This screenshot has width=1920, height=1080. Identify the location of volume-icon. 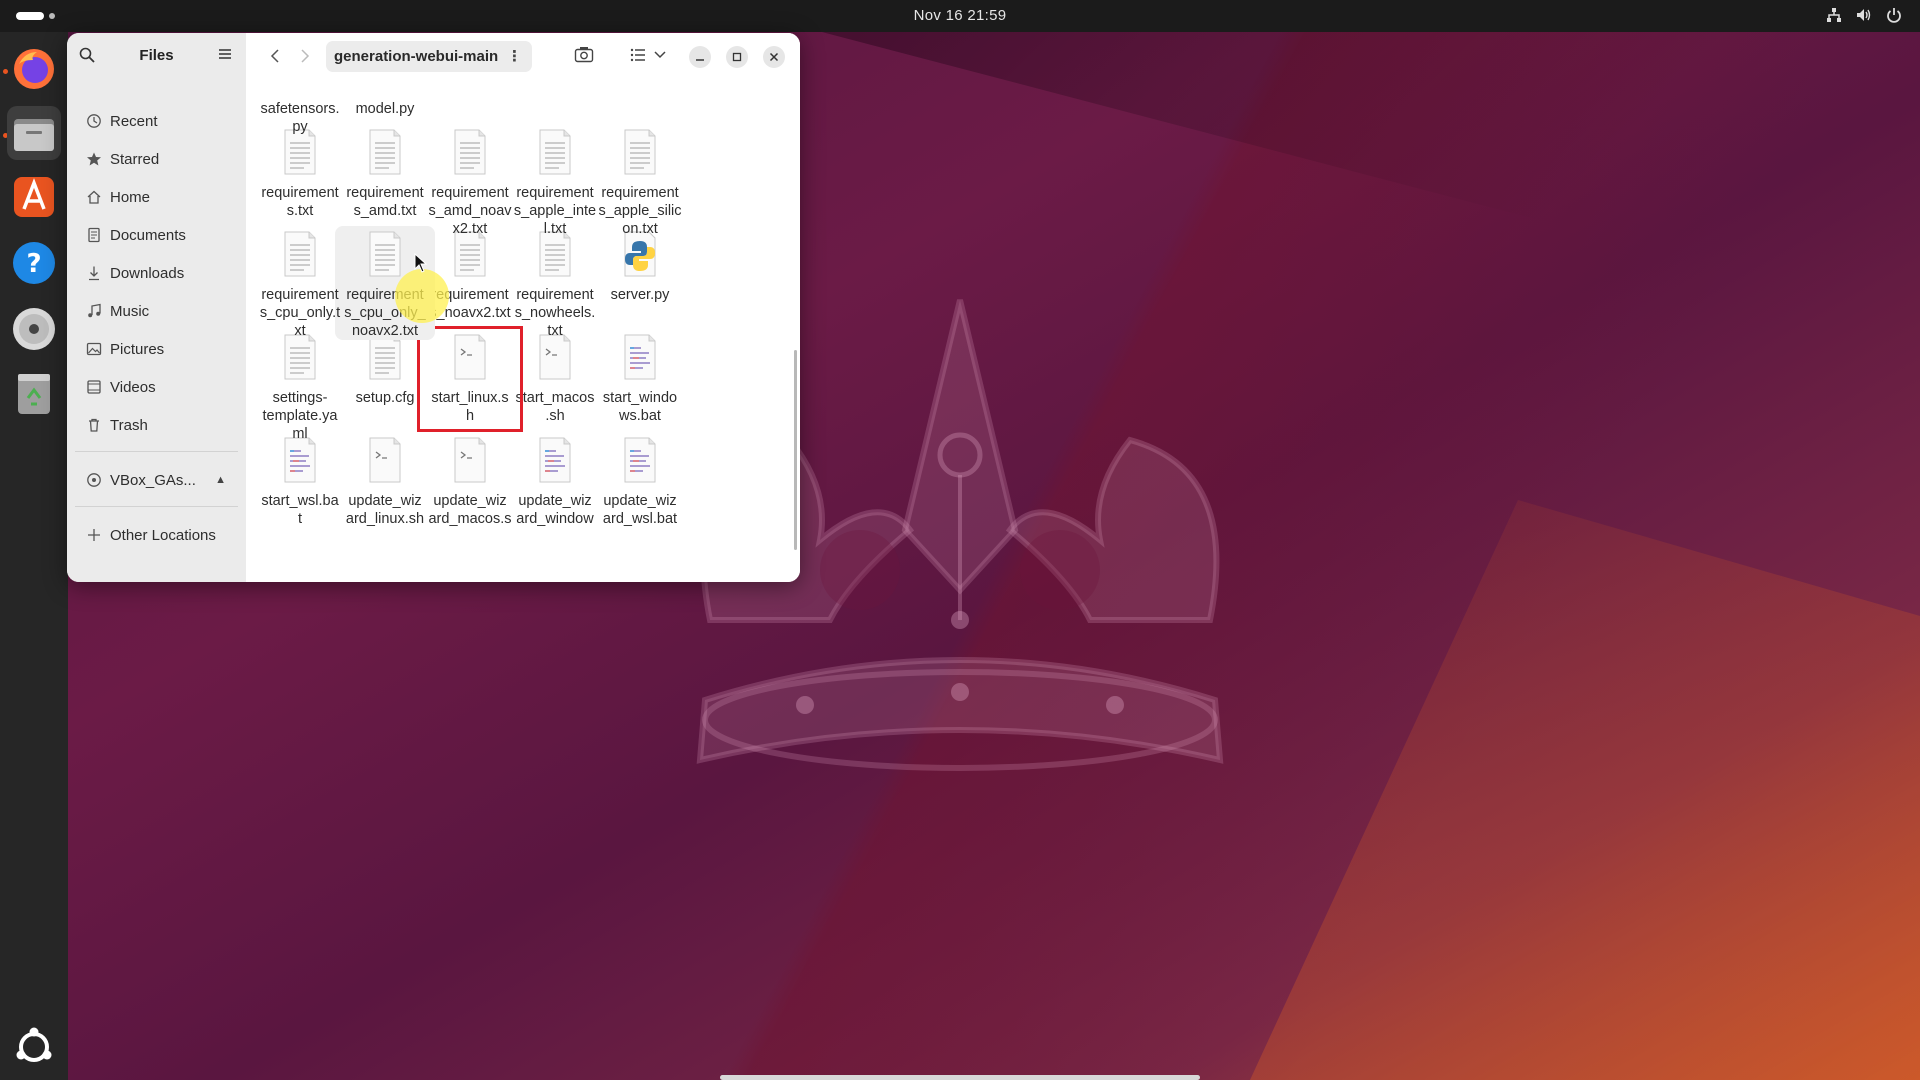
(1864, 15).